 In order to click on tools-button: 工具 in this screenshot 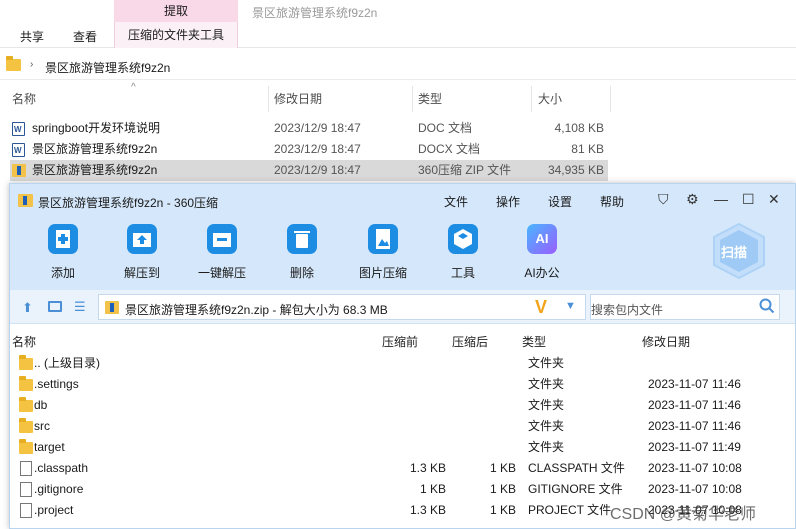, I will do `click(463, 252)`.